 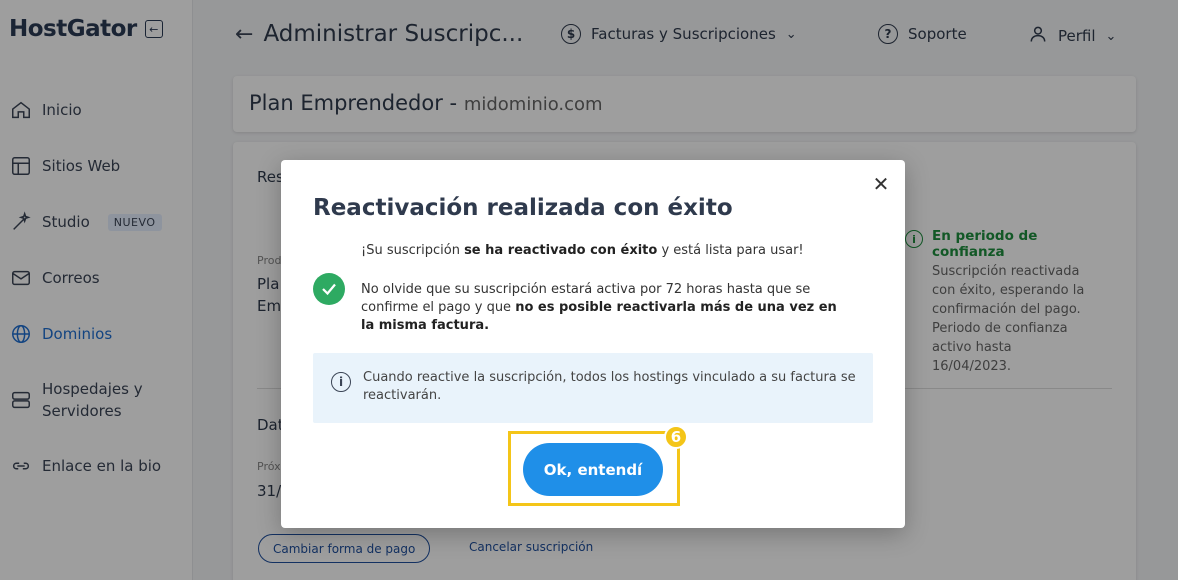 What do you see at coordinates (341, 382) in the screenshot?
I see `info-icon: i` at bounding box center [341, 382].